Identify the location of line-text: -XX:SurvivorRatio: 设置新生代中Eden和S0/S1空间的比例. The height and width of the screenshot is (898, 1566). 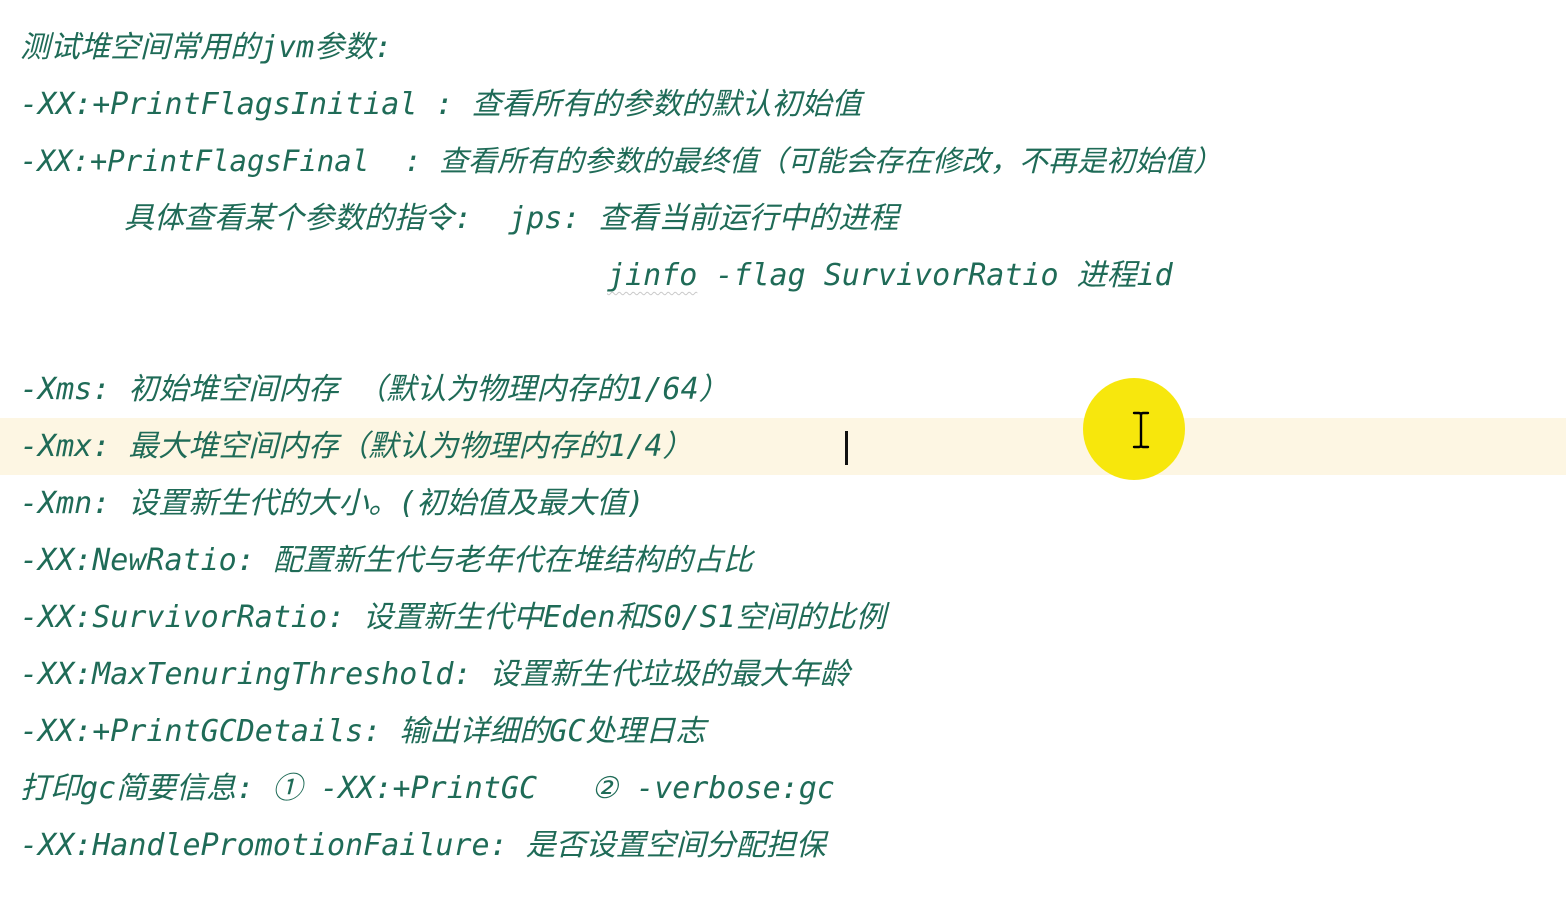
(453, 617).